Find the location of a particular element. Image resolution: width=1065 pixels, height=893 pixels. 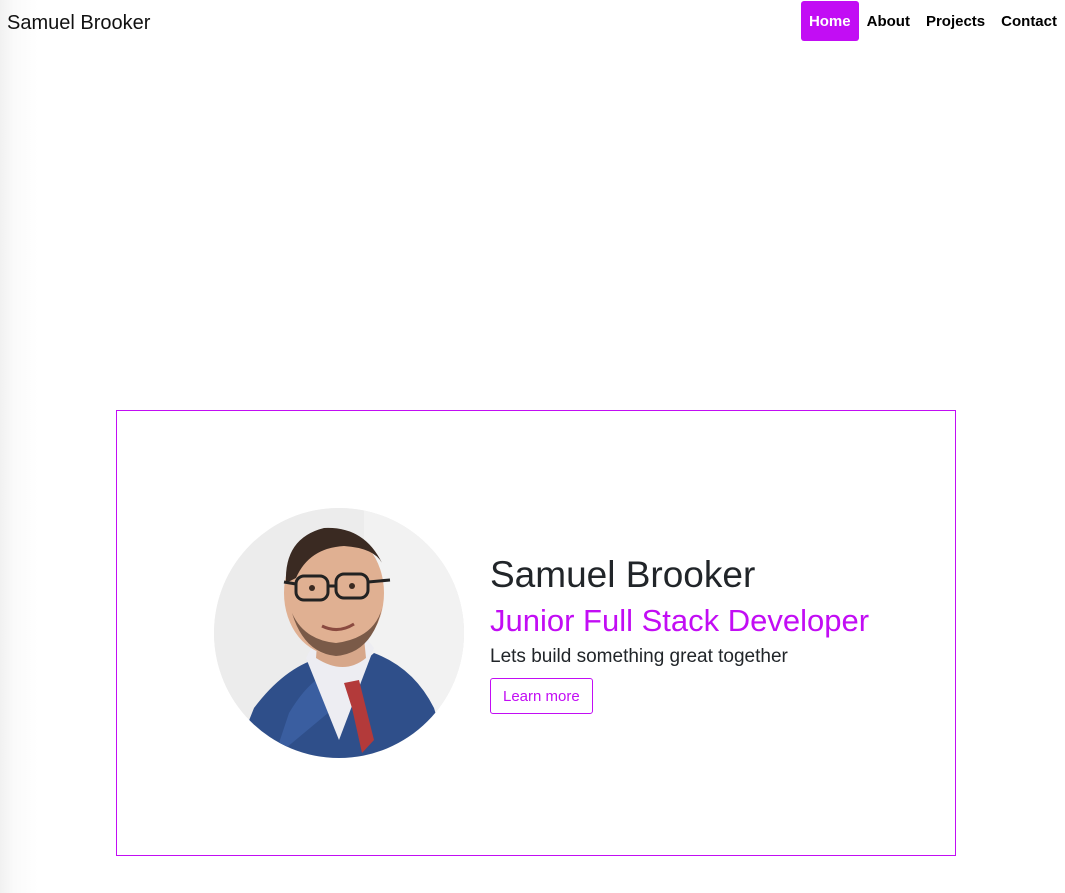

hero-name: Samuel Brooker is located at coordinates (623, 574).